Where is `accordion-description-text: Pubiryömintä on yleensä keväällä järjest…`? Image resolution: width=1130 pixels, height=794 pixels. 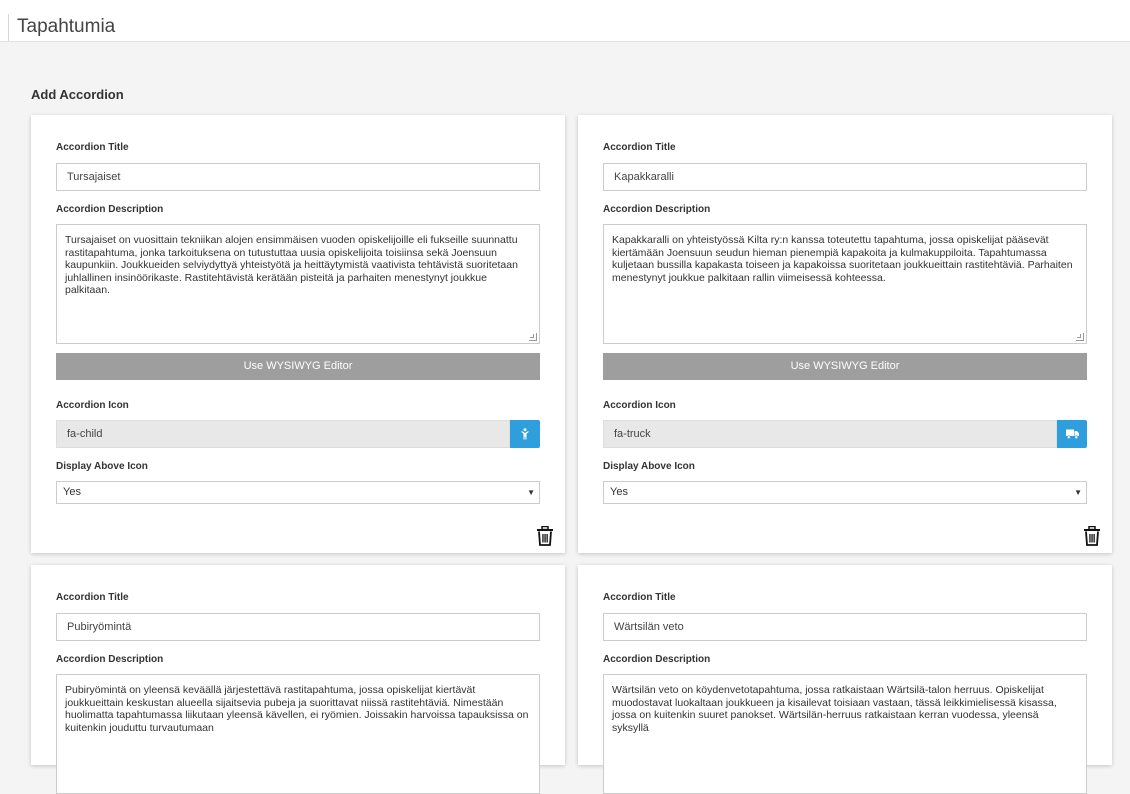
accordion-description-text: Pubiryömintä on yleensä keväällä järjest… is located at coordinates (297, 709).